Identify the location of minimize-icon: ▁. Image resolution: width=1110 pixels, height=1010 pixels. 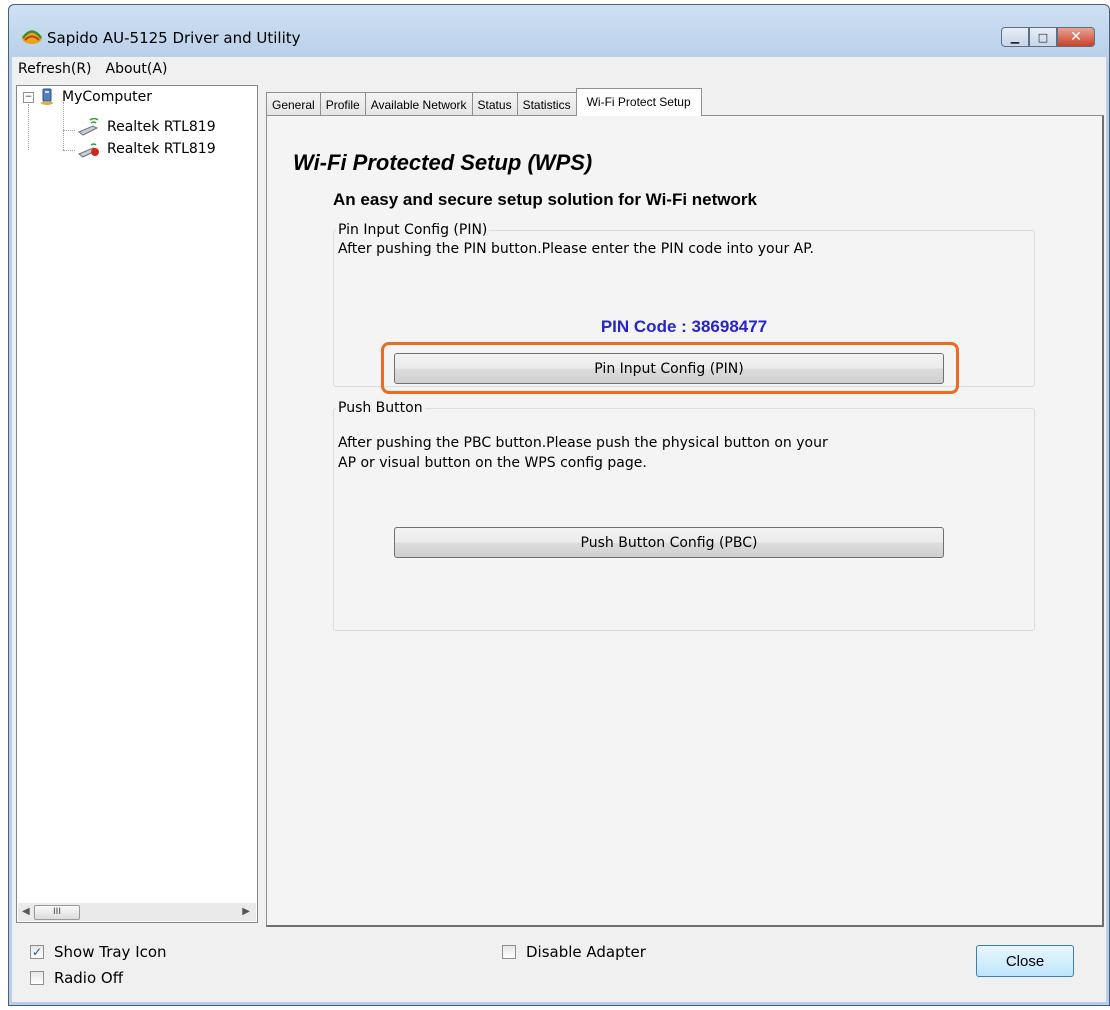
(1015, 37).